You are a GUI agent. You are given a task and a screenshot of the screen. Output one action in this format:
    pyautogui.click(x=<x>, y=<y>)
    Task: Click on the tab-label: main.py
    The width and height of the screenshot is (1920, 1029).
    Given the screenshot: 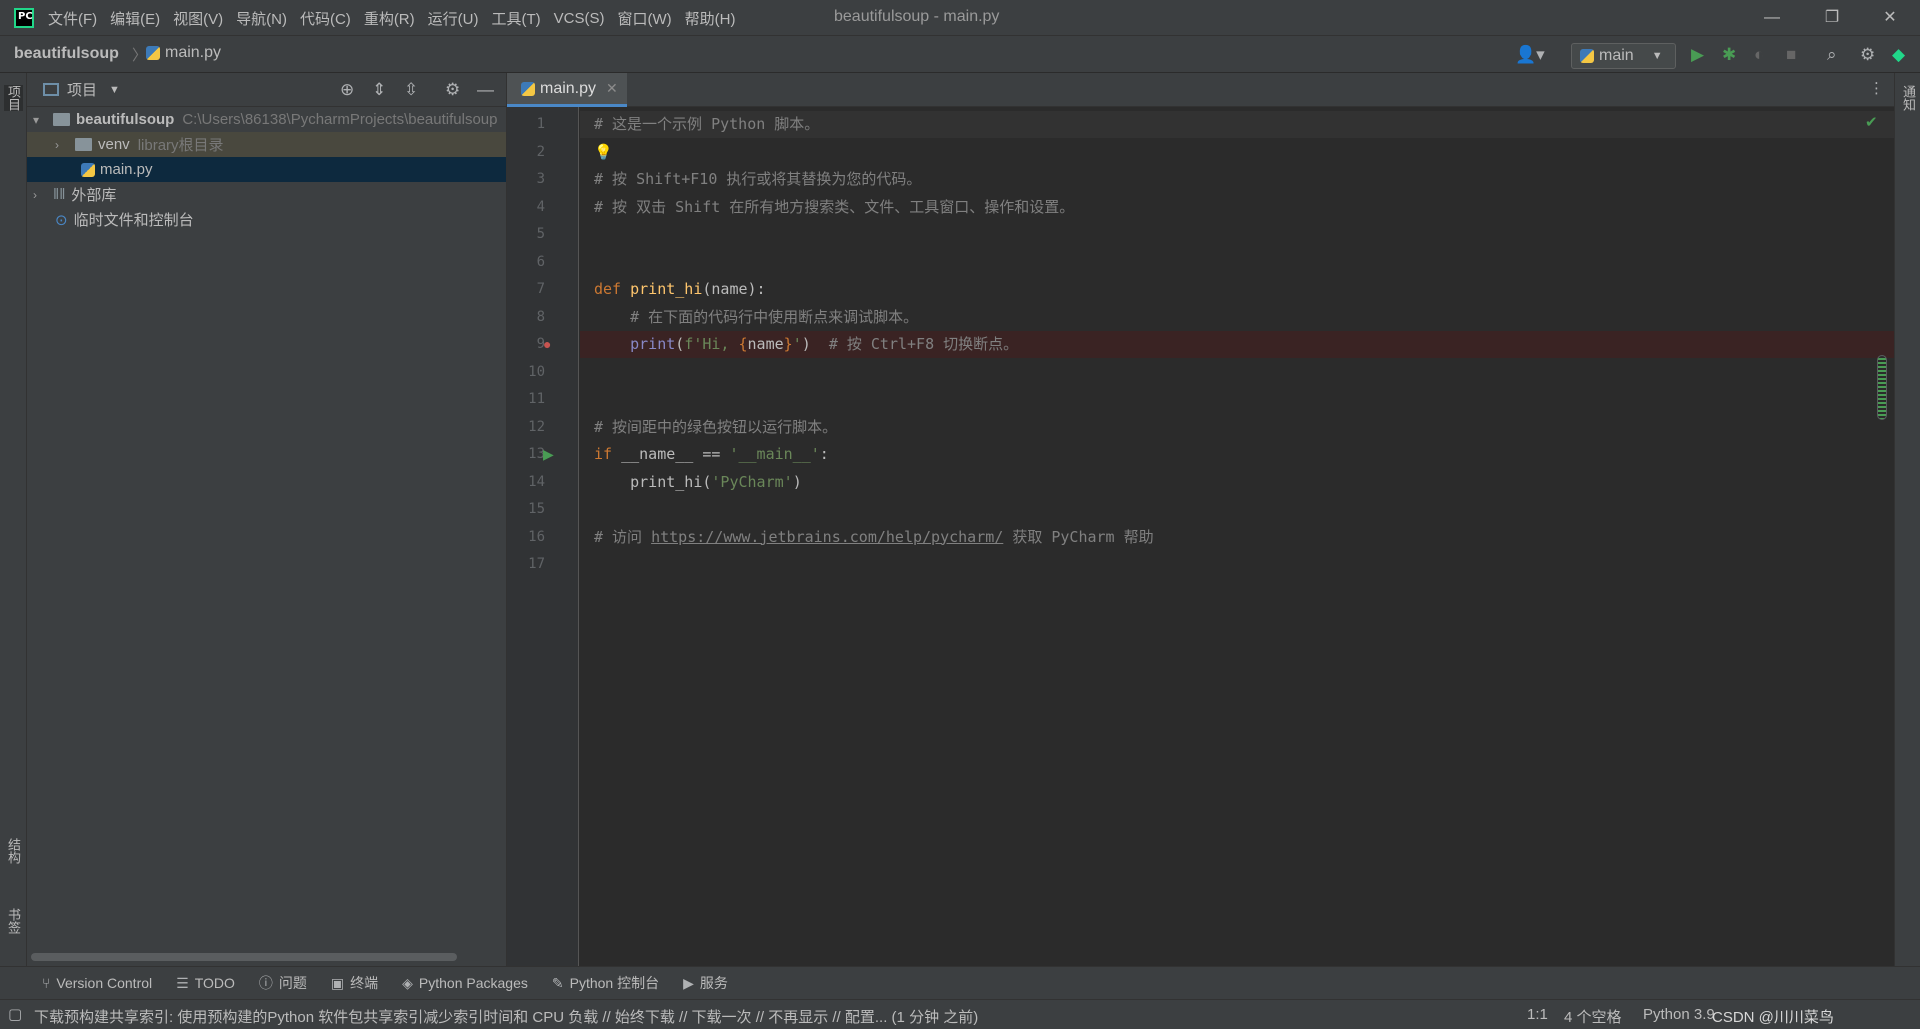 What is the action you would take?
    pyautogui.click(x=568, y=88)
    